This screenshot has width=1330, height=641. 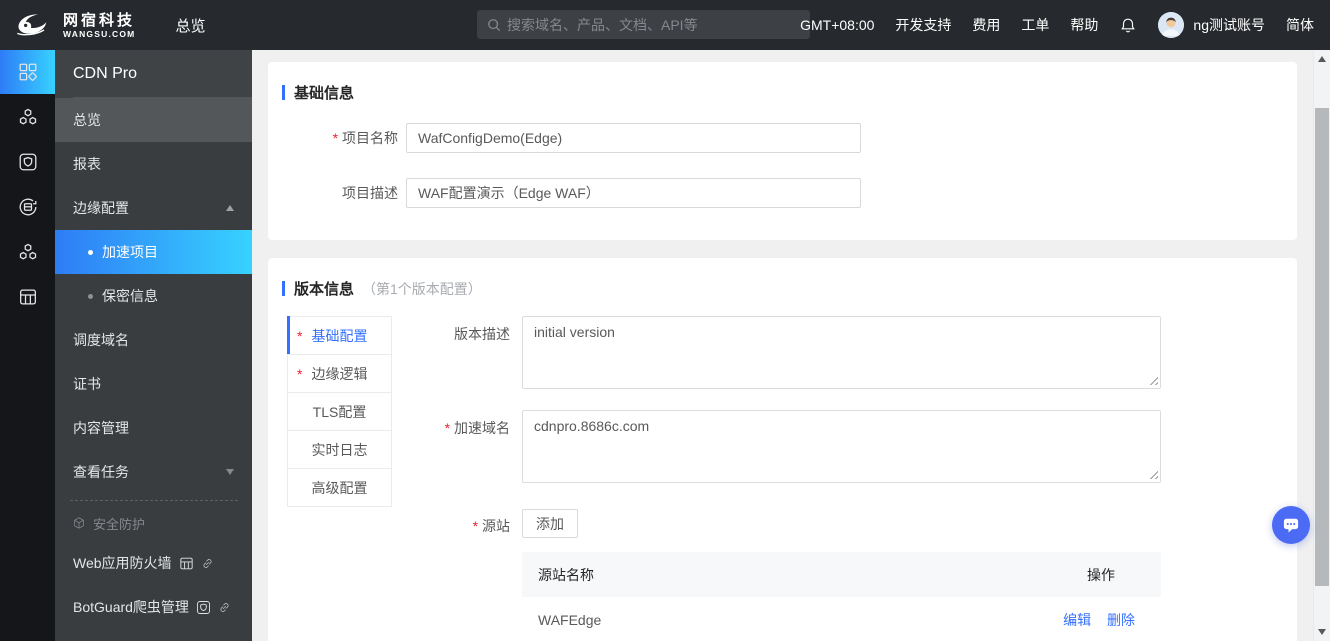 I want to click on sidebar-item-label: 调度域名, so click(x=101, y=340).